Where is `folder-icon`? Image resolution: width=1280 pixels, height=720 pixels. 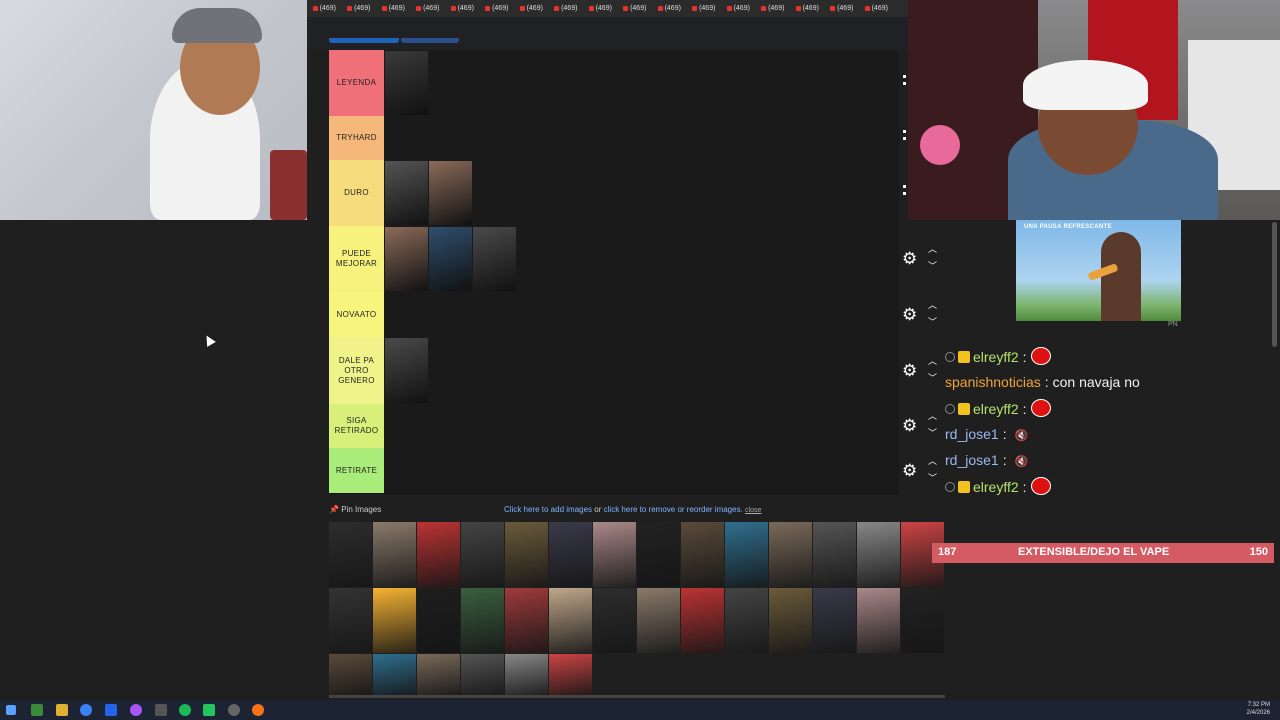
folder-icon is located at coordinates (62, 710).